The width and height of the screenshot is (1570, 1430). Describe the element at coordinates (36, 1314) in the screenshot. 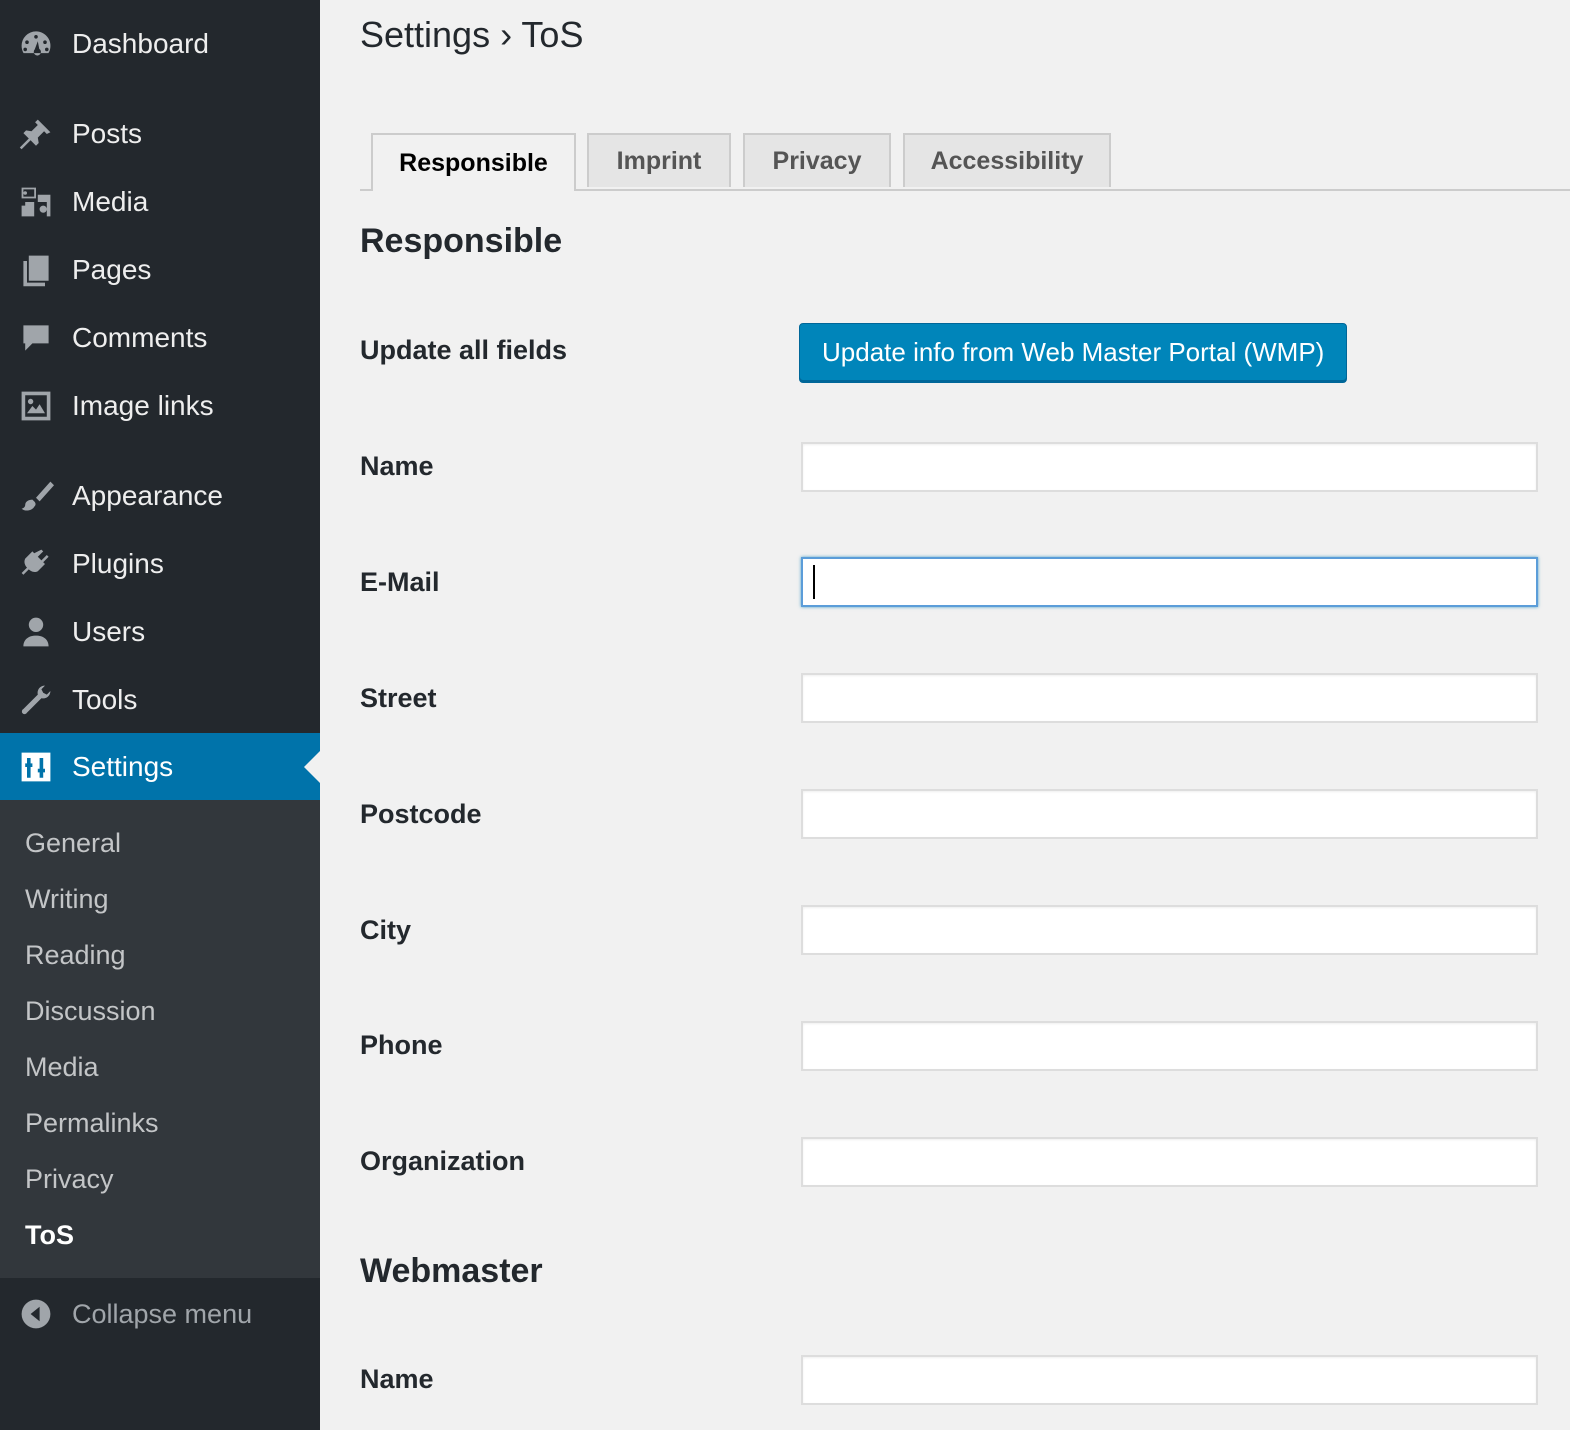

I see `collapse-arrow-icon` at that location.